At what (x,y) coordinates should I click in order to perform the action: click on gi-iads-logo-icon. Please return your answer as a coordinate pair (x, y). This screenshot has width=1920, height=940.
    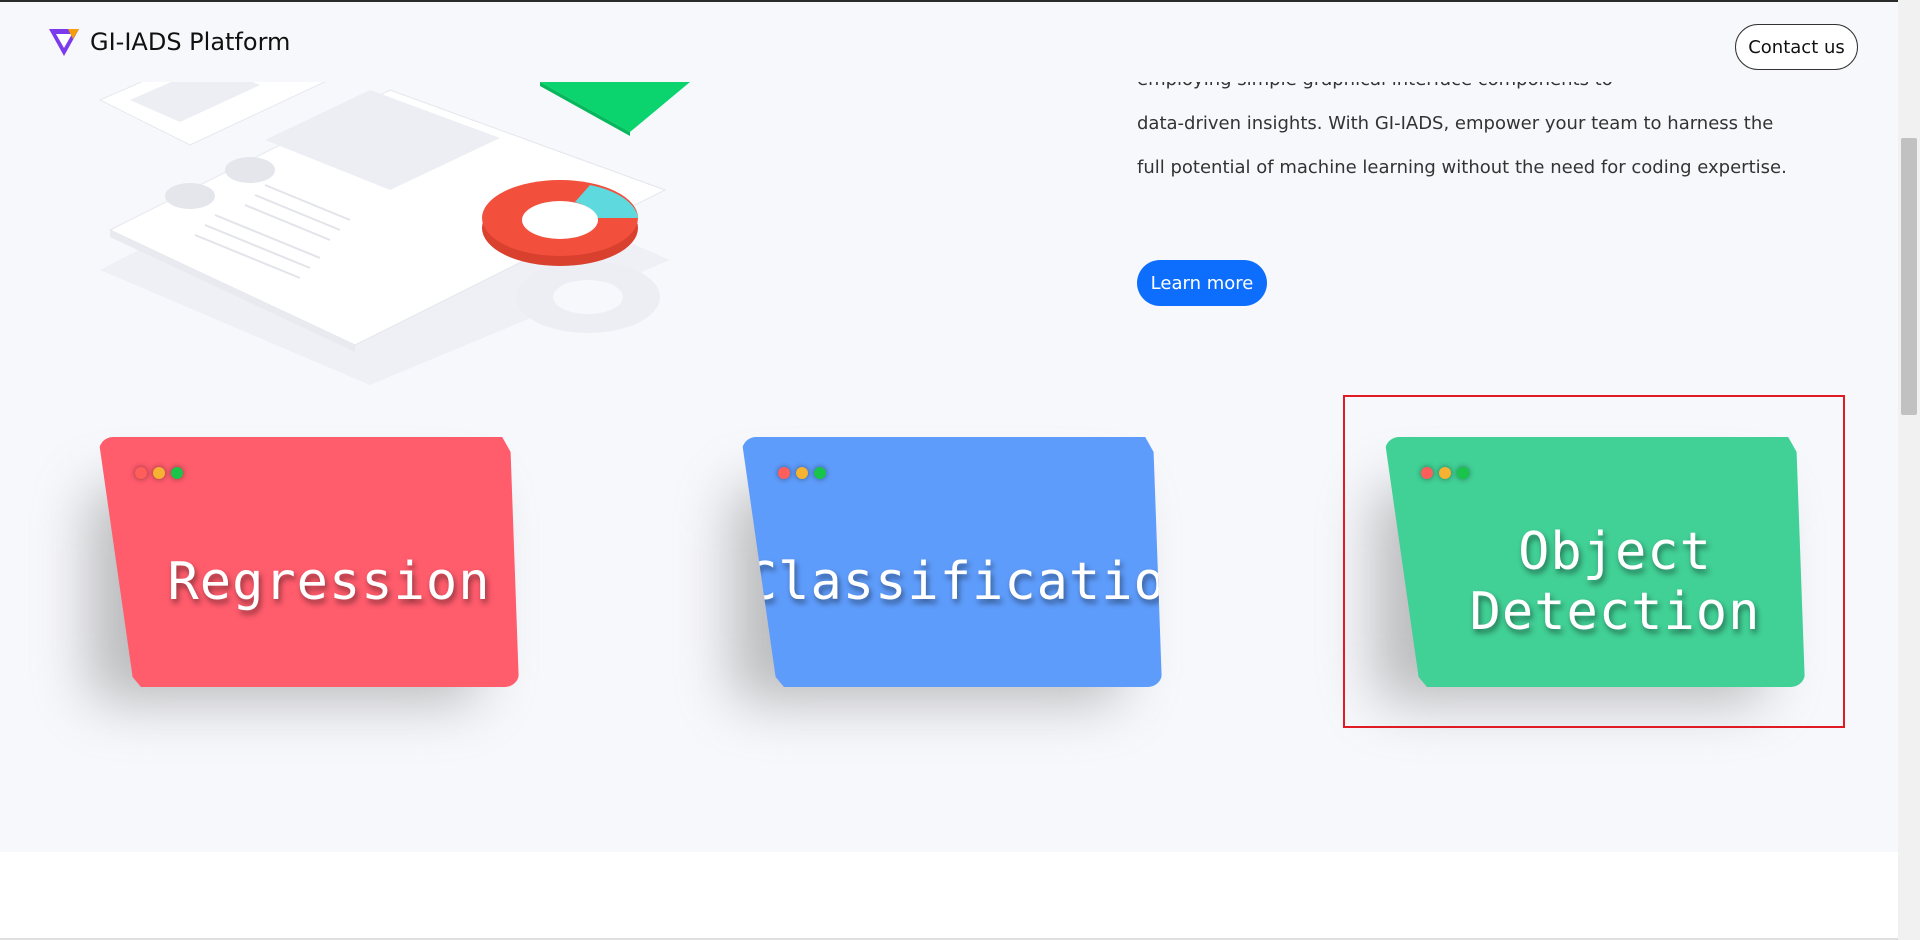
    Looking at the image, I should click on (64, 43).